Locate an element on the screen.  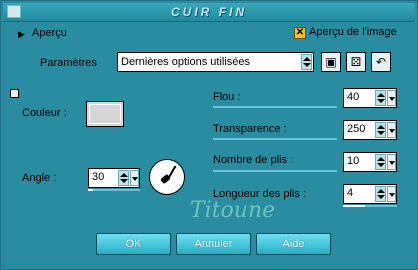
longueur-plis-spinbox: 4 is located at coordinates (370, 194).